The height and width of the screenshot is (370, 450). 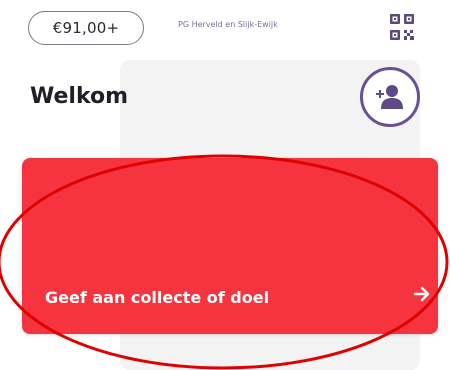 What do you see at coordinates (421, 294) in the screenshot?
I see `arrow-right-icon` at bounding box center [421, 294].